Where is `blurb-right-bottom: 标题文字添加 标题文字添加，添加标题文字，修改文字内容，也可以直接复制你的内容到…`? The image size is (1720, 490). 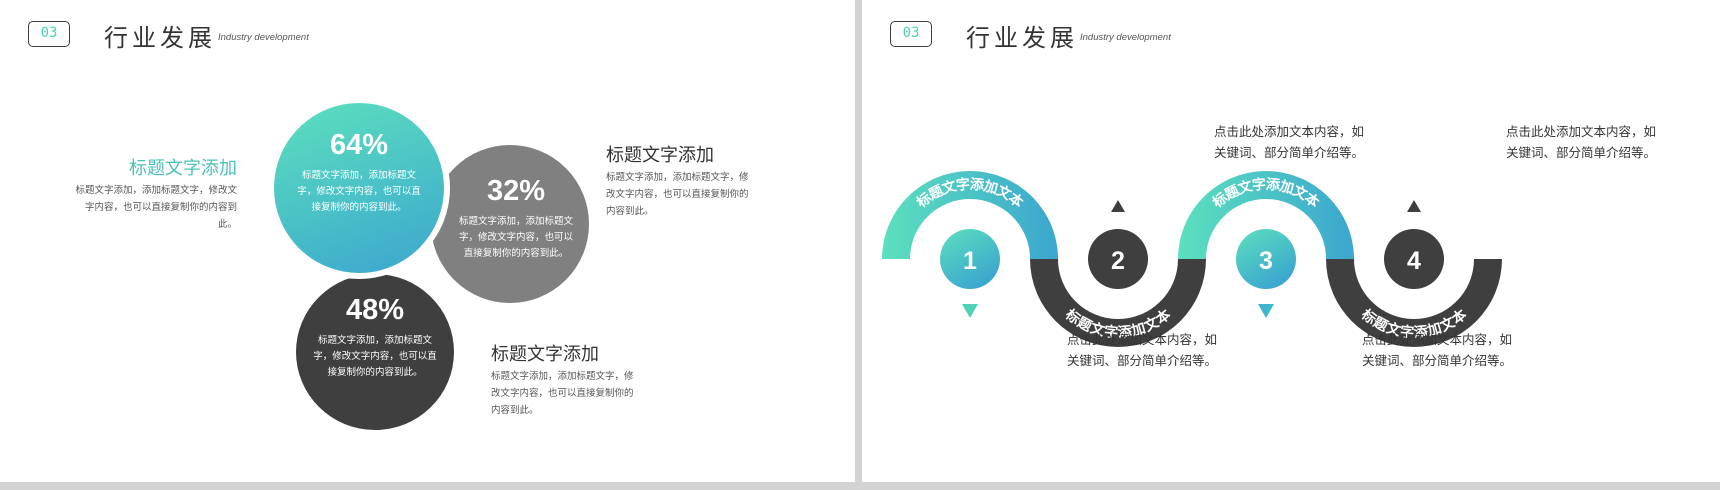
blurb-right-bottom: 标题文字添加 标题文字添加，添加标题文字，修改文字内容，也可以直接复制你的内容到… is located at coordinates (566, 381).